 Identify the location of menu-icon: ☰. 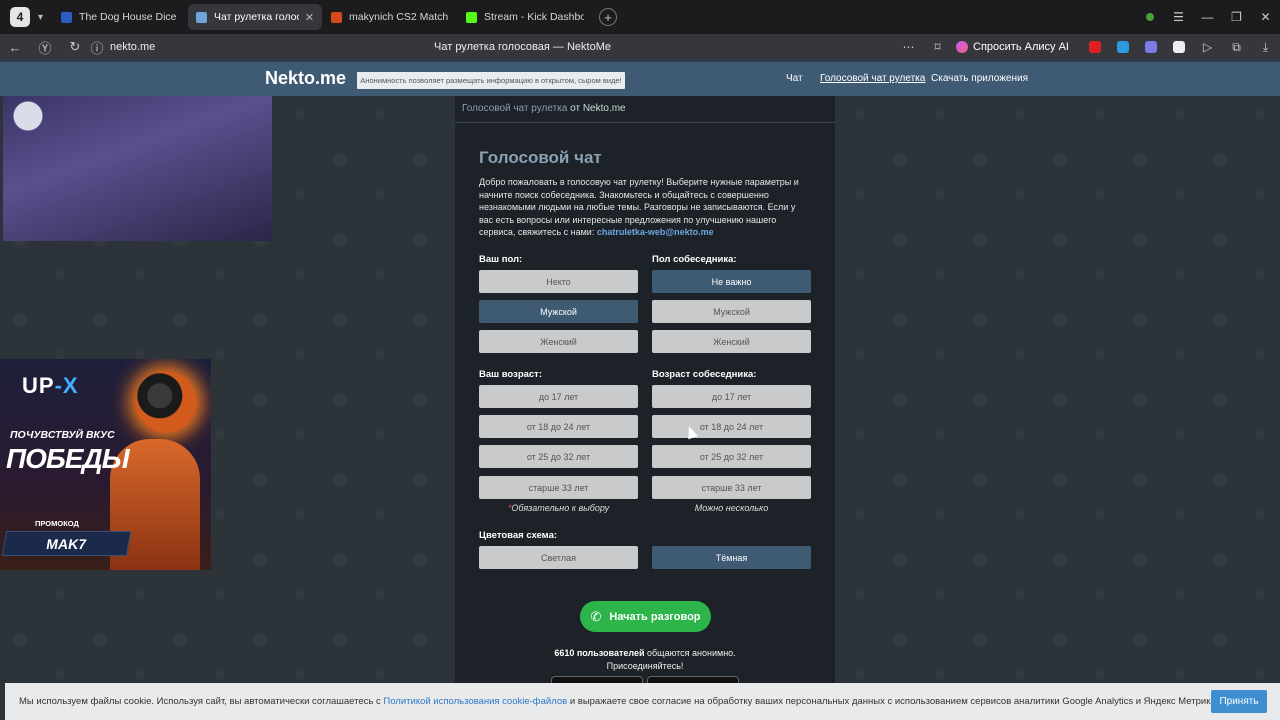
(1178, 17).